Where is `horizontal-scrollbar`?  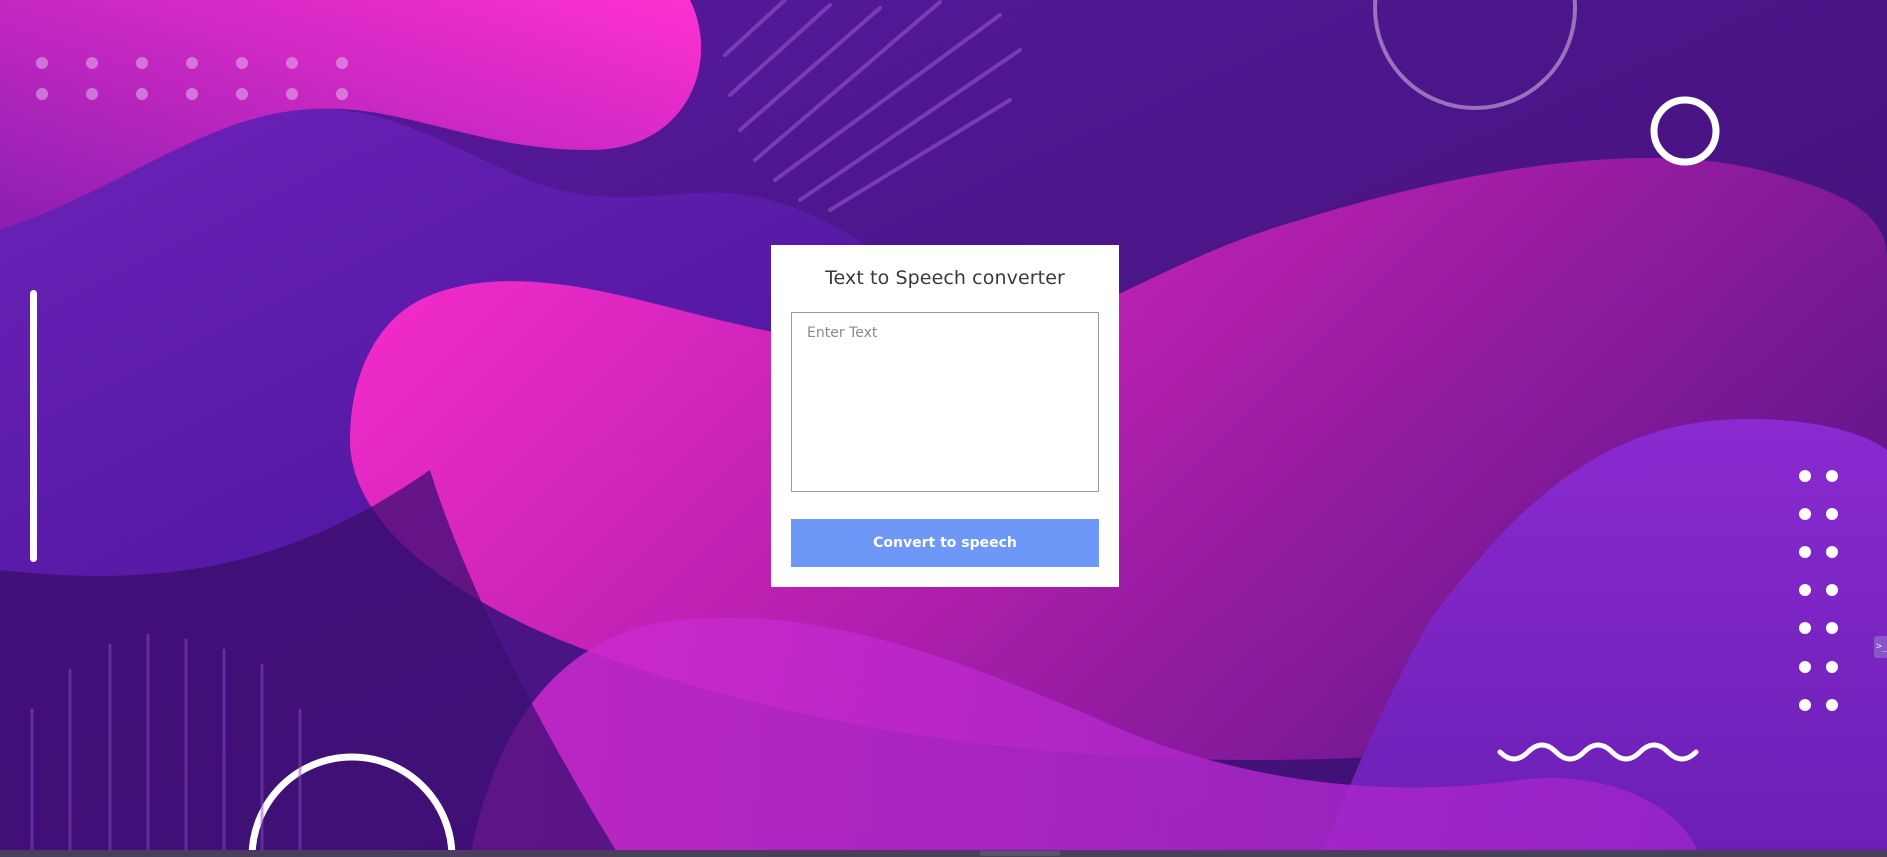 horizontal-scrollbar is located at coordinates (943, 853).